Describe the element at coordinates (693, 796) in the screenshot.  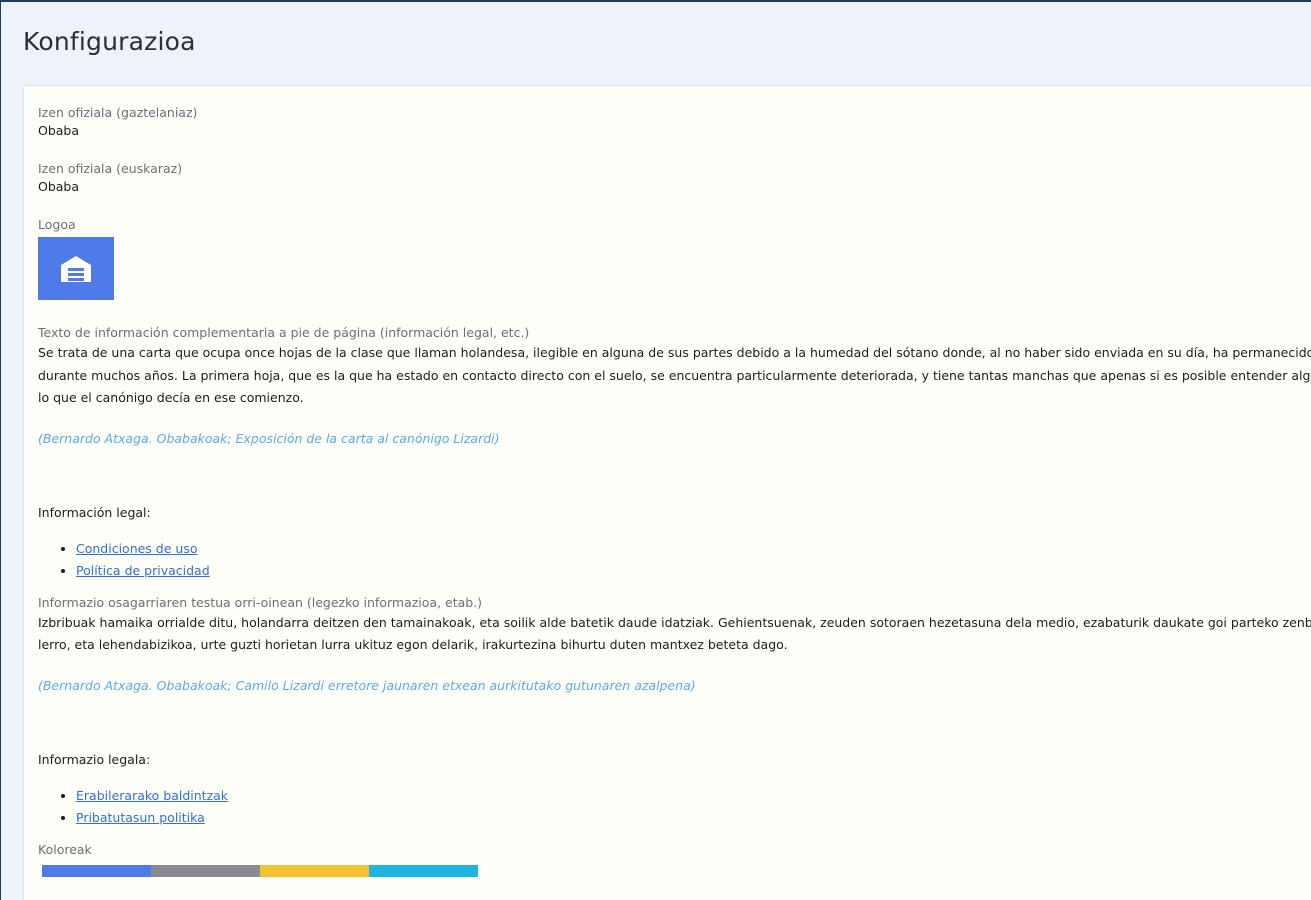
I see `list-item: Erabilerarako baldintzak` at that location.